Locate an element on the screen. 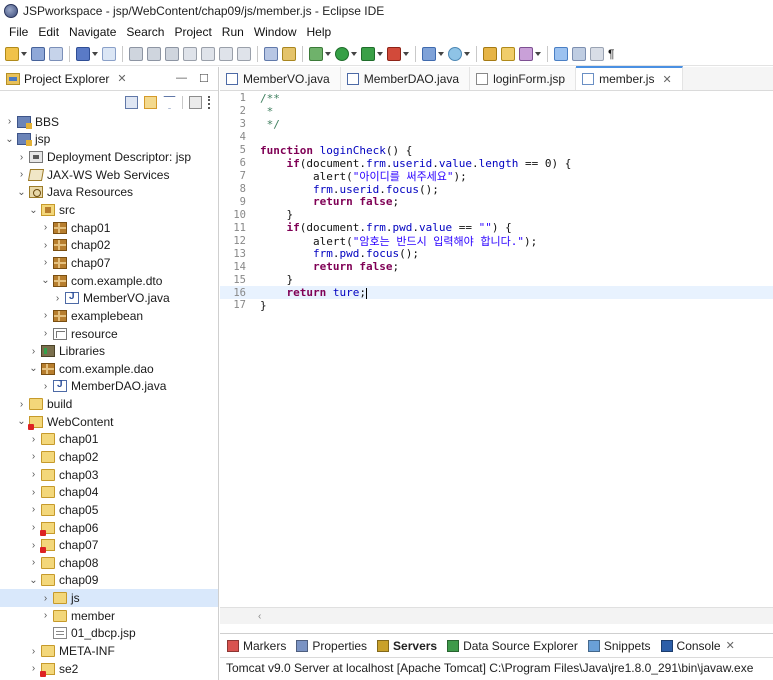 The height and width of the screenshot is (680, 773). menu-window: Window is located at coordinates (275, 32).